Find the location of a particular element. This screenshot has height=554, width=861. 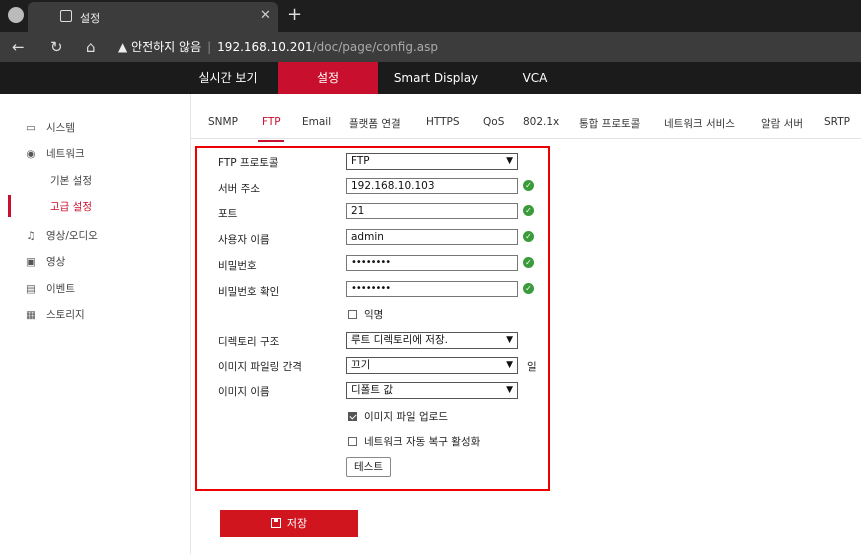

browser-tab: 설정 ✕ is located at coordinates (153, 17).